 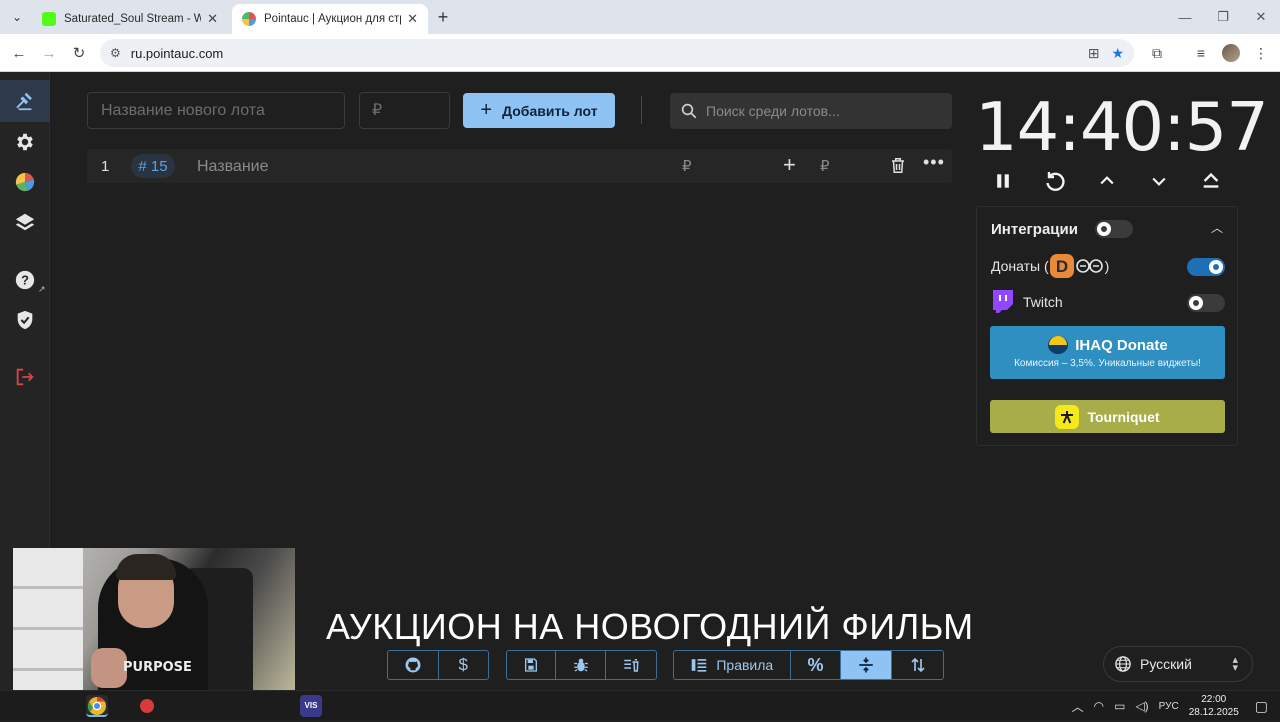 I want to click on add-lot-button: + Добавить лот, so click(x=539, y=110).